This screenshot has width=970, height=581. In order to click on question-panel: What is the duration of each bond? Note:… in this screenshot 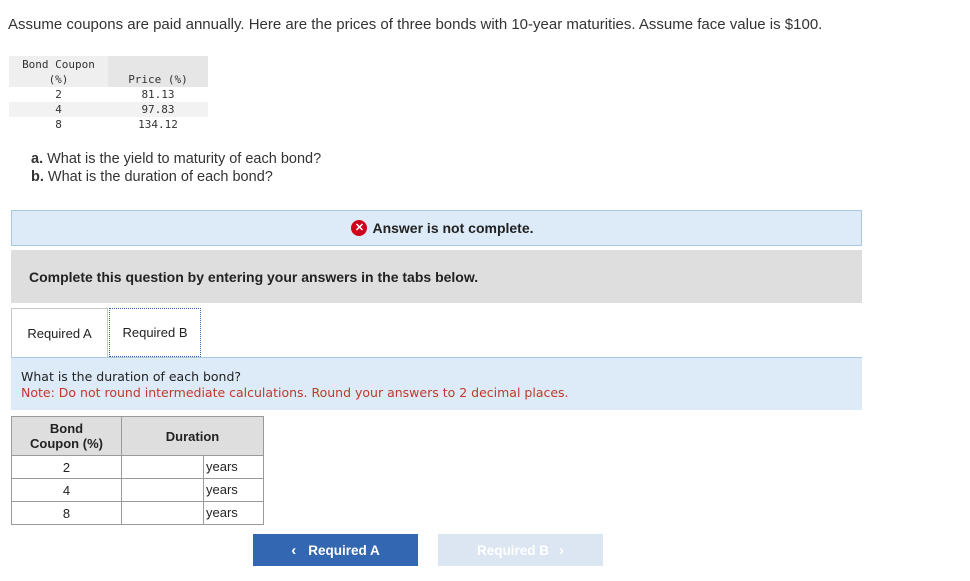, I will do `click(436, 383)`.